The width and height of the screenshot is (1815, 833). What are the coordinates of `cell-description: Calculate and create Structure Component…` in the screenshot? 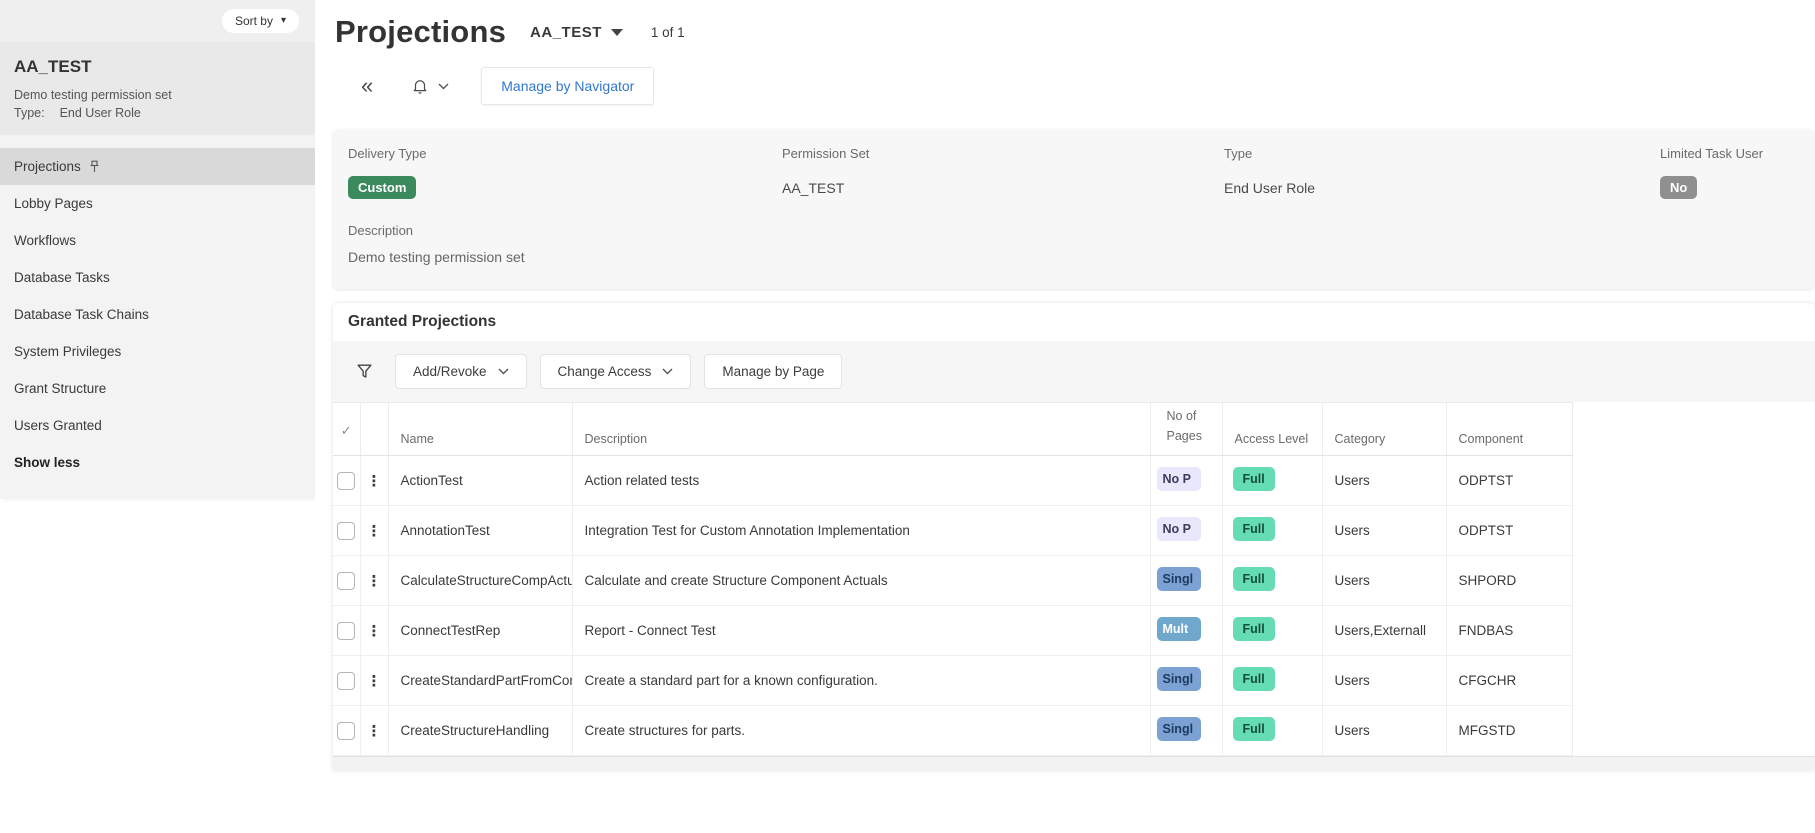 It's located at (861, 580).